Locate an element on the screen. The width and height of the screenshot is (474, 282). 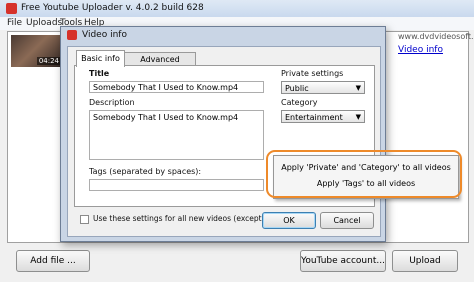
use-settings-checkbox is located at coordinates (84, 219).